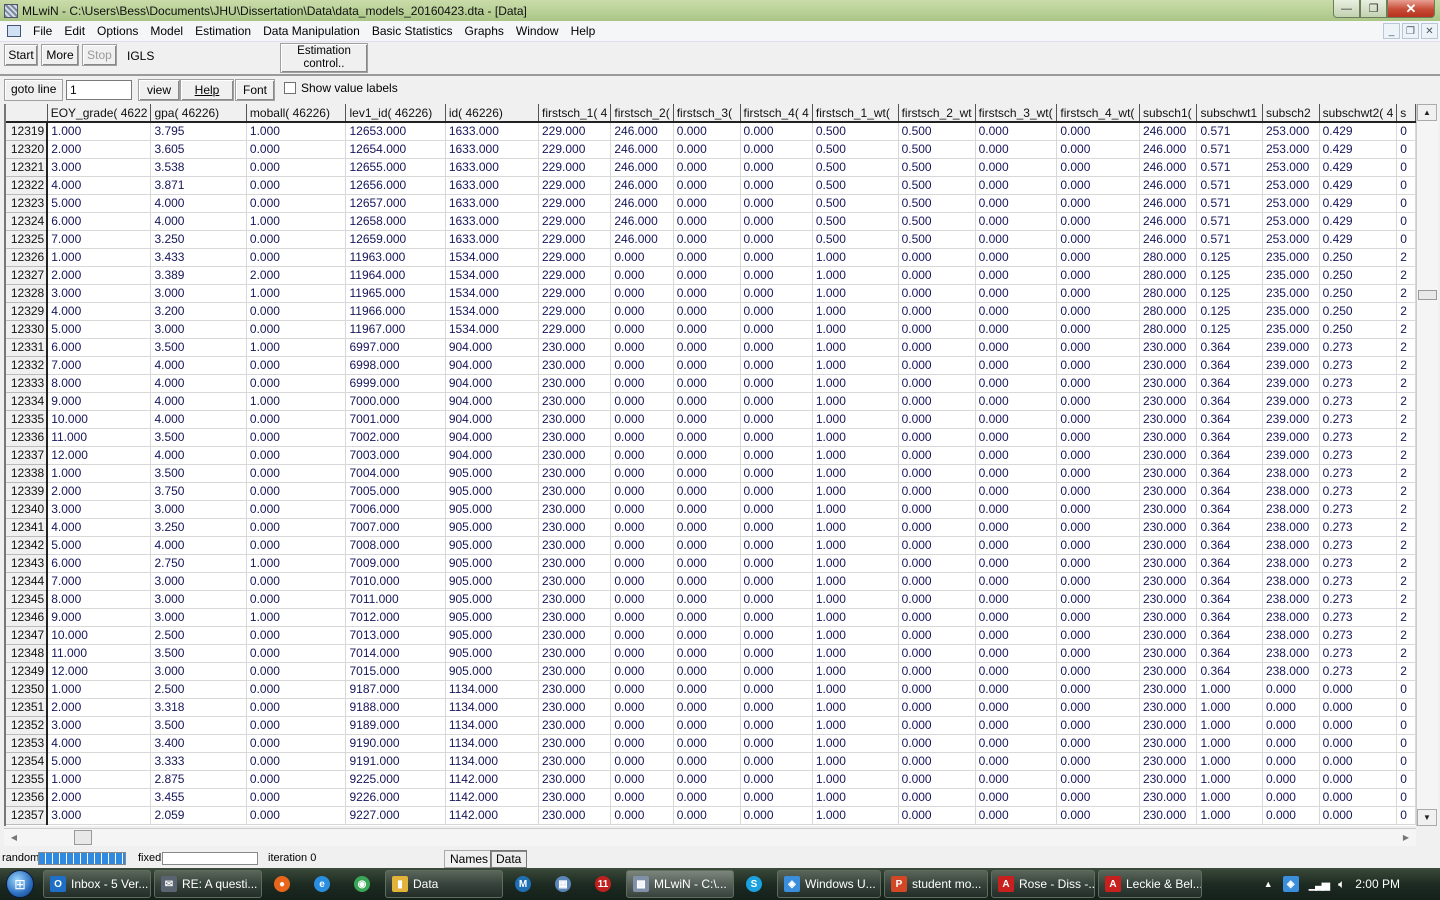 This screenshot has width=1440, height=900. What do you see at coordinates (1016, 113) in the screenshot?
I see `column-header: firstsch_3_wt(` at bounding box center [1016, 113].